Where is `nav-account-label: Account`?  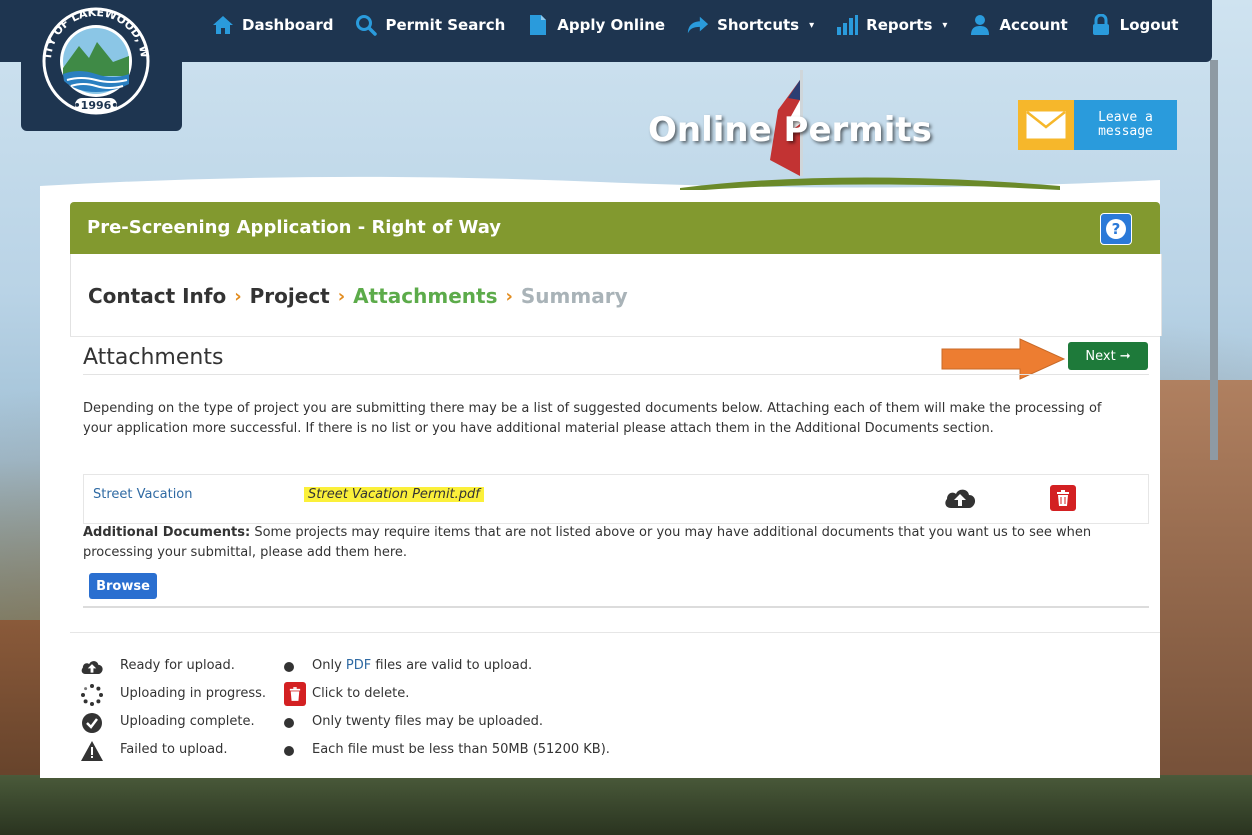 nav-account-label: Account is located at coordinates (1033, 25).